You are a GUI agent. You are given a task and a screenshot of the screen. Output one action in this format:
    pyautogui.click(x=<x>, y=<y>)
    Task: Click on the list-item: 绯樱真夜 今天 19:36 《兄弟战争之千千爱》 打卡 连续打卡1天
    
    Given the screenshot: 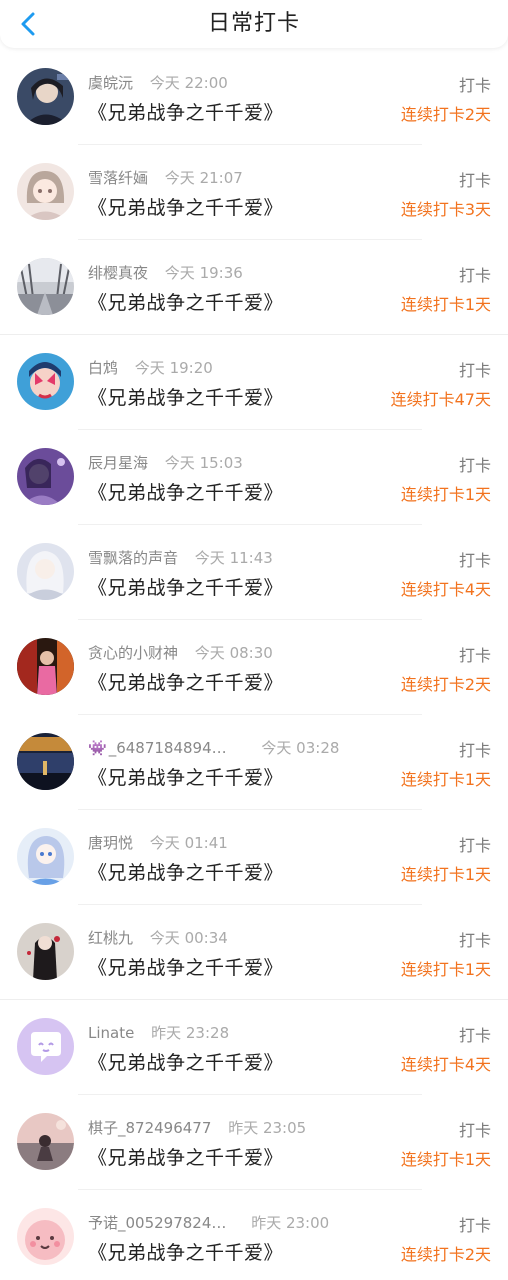 What is the action you would take?
    pyautogui.click(x=254, y=287)
    